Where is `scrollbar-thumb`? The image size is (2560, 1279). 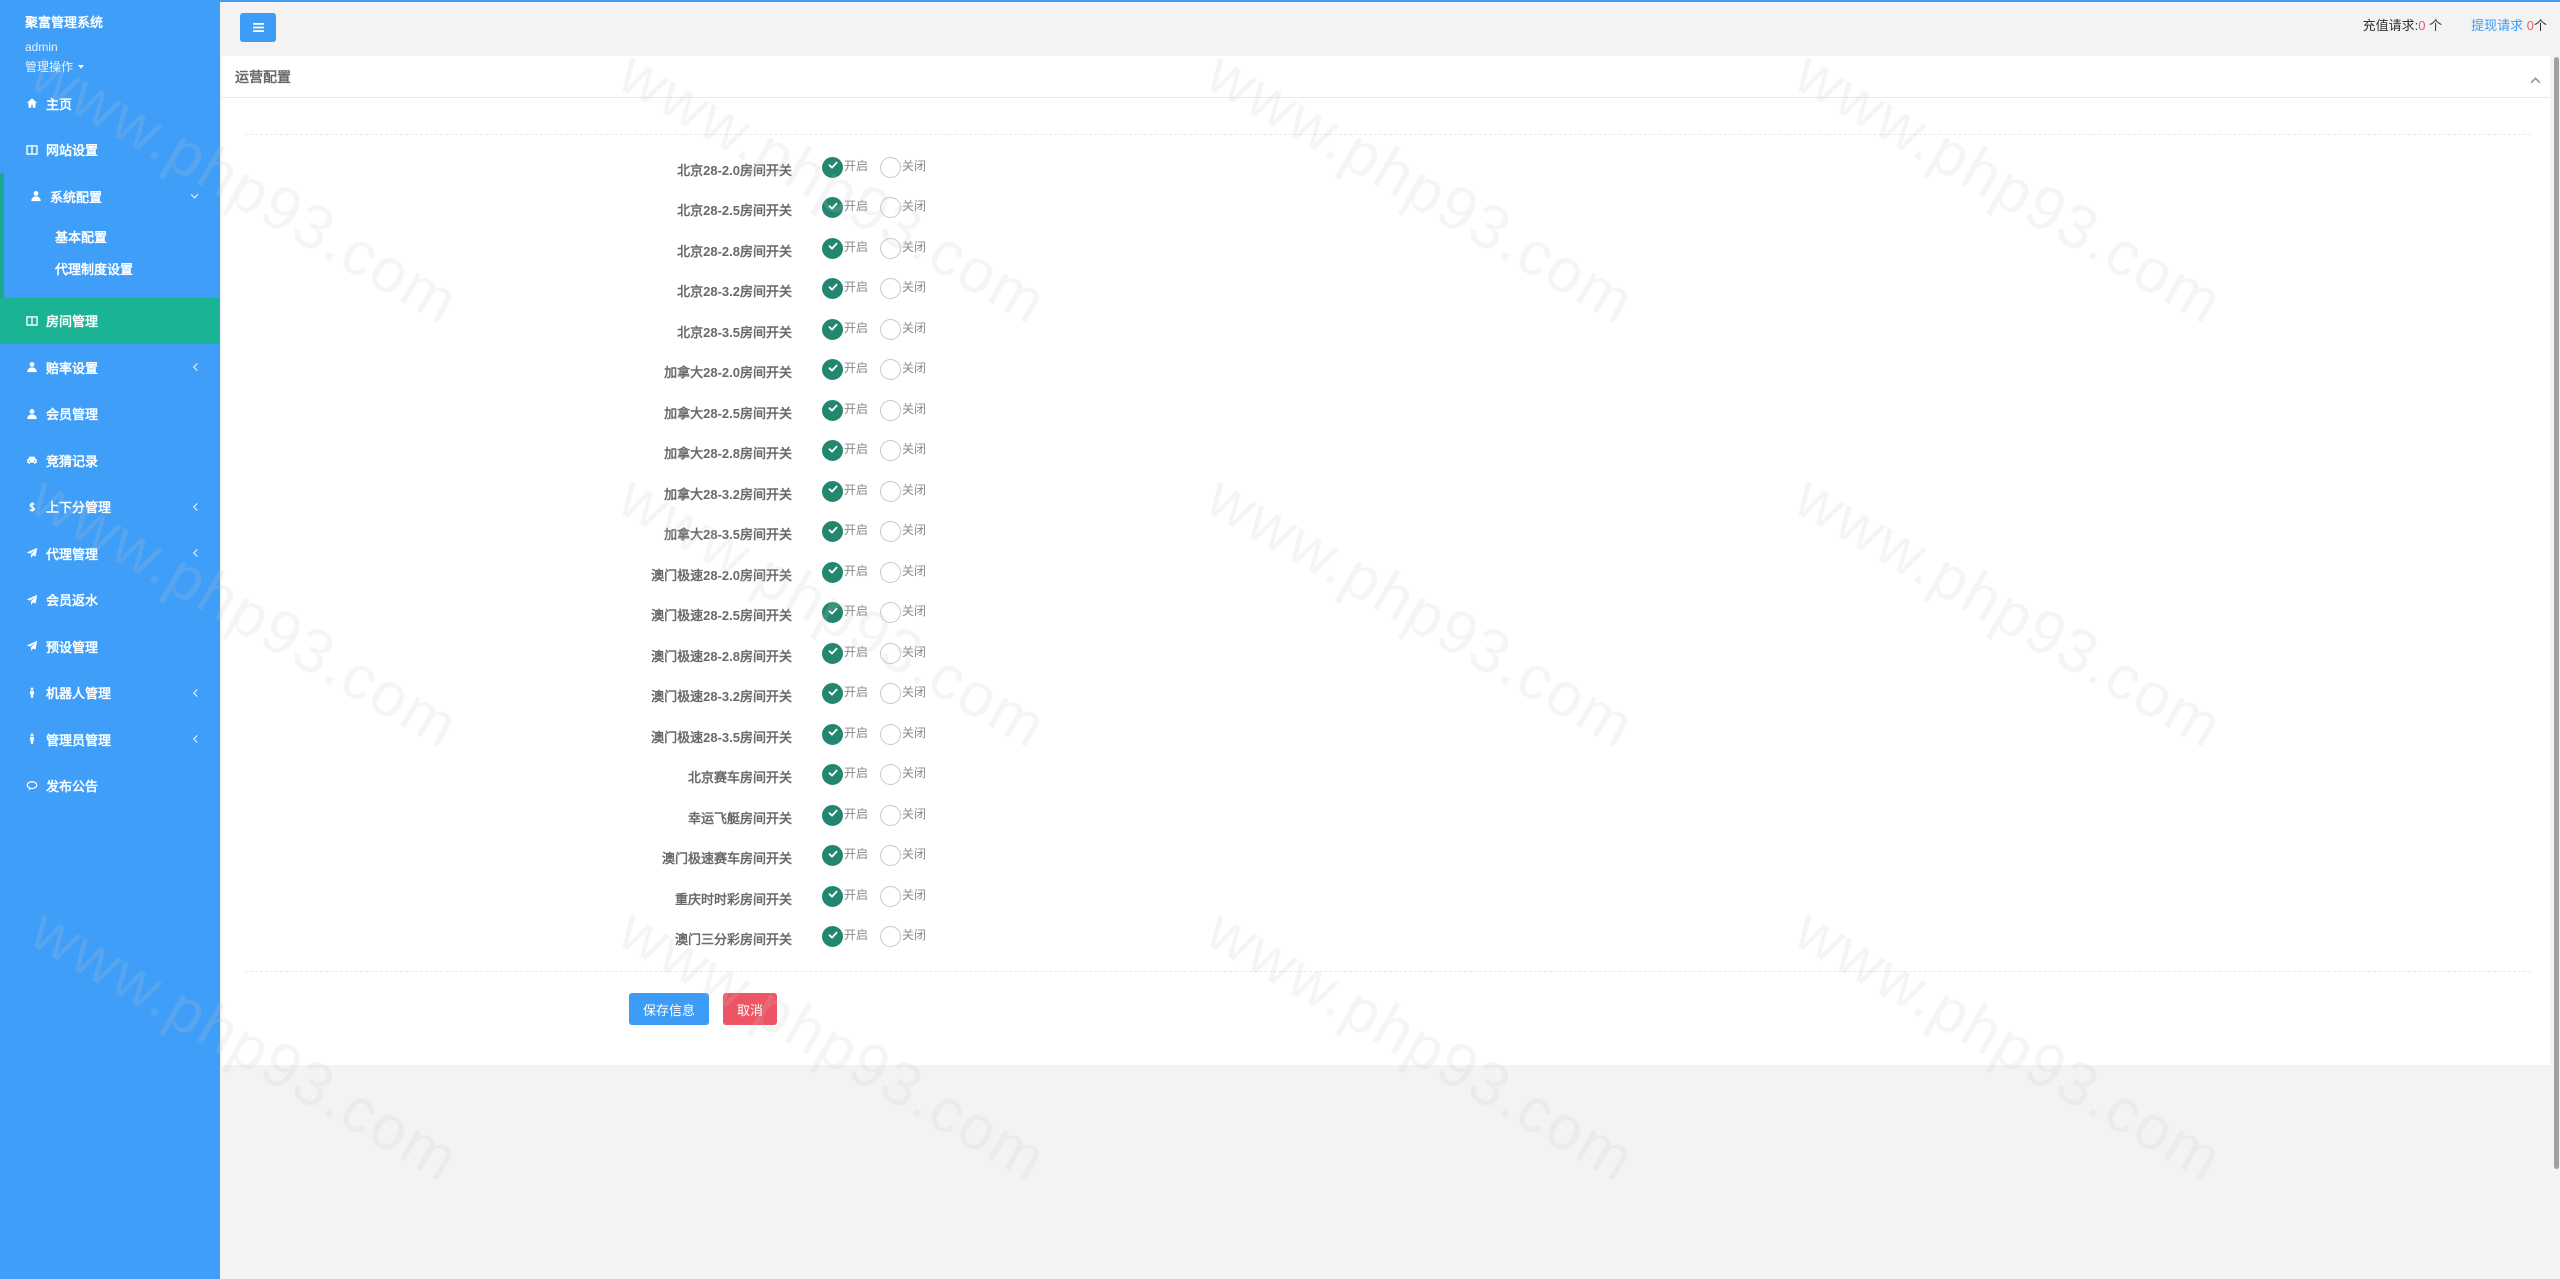
scrollbar-thumb is located at coordinates (2556, 613).